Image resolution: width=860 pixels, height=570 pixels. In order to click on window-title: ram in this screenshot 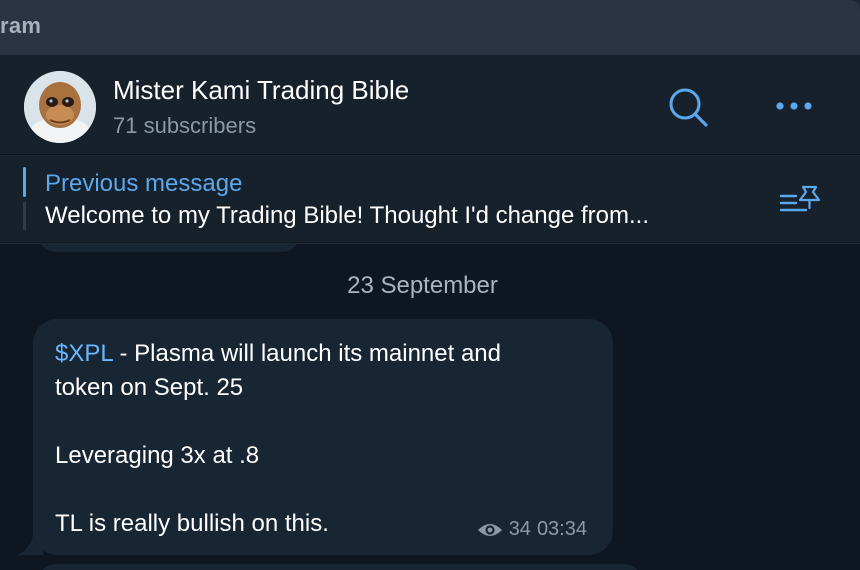, I will do `click(21, 25)`.